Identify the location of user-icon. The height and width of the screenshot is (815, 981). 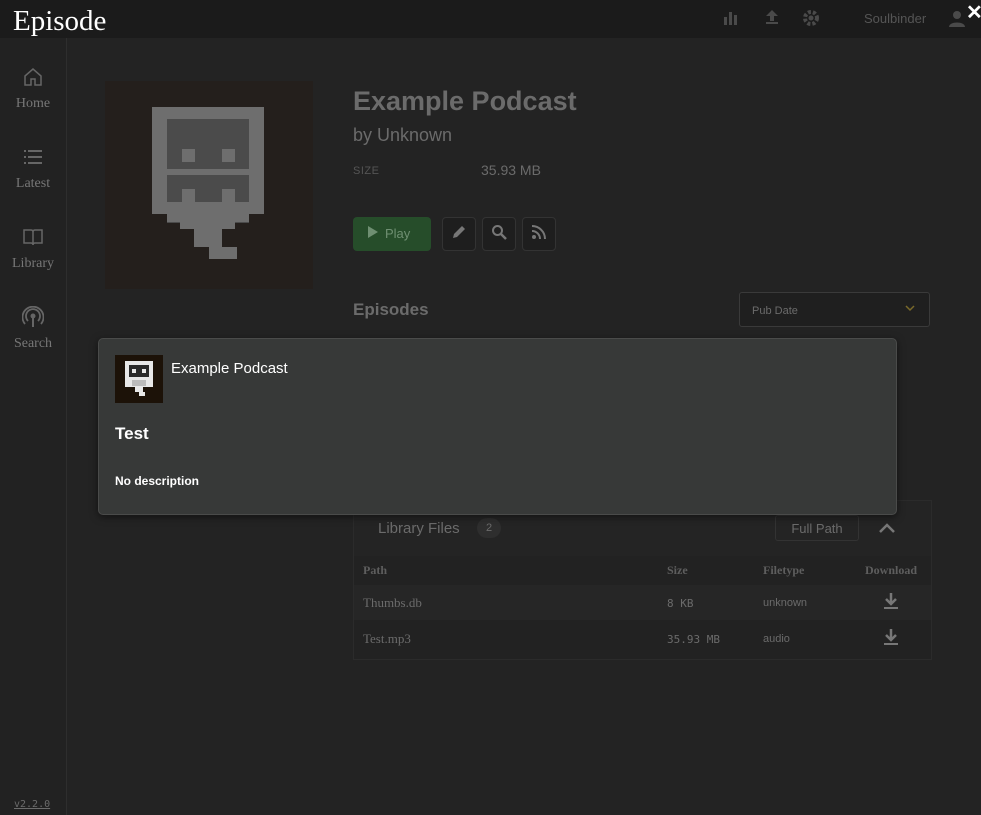
(957, 19).